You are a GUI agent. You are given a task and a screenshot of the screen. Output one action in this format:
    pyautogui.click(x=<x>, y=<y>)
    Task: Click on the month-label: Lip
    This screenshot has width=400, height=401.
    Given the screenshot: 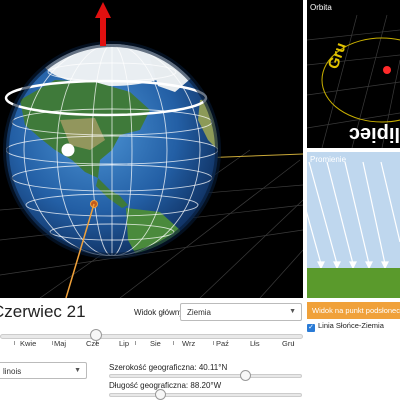 What is the action you would take?
    pyautogui.click(x=124, y=343)
    